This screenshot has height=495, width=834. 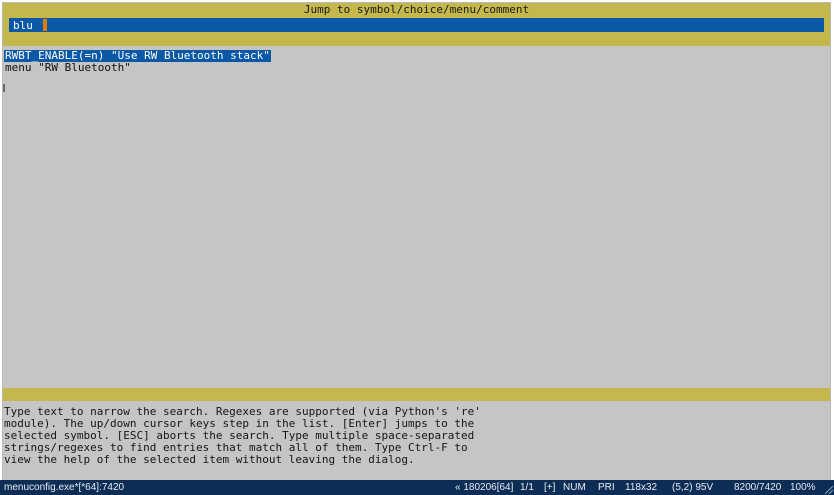 I want to click on console-tab-label: menuconfig.exe*[*64]:7420, so click(x=64, y=487).